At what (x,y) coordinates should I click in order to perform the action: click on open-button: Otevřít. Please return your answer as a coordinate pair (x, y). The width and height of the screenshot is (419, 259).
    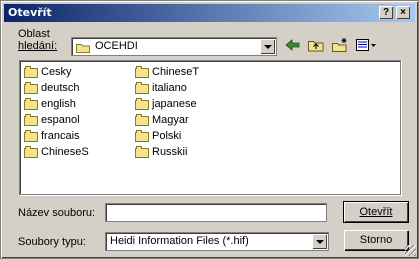
    Looking at the image, I should click on (376, 212).